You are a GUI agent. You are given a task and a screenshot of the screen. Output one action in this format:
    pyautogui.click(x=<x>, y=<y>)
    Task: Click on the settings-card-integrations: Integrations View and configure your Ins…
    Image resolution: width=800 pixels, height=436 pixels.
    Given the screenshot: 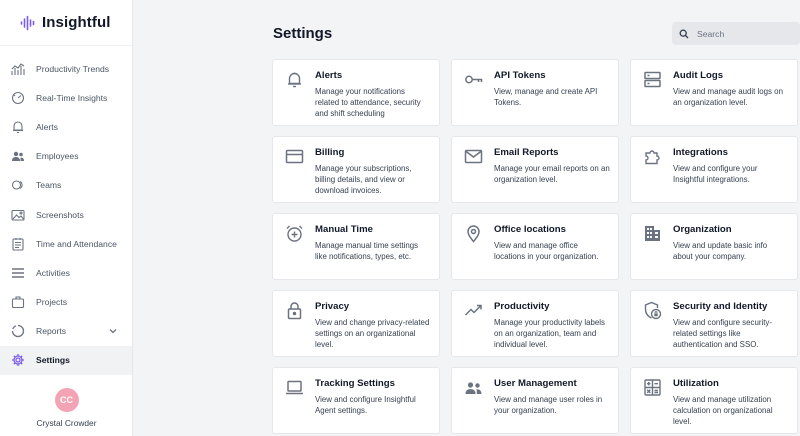 What is the action you would take?
    pyautogui.click(x=714, y=169)
    